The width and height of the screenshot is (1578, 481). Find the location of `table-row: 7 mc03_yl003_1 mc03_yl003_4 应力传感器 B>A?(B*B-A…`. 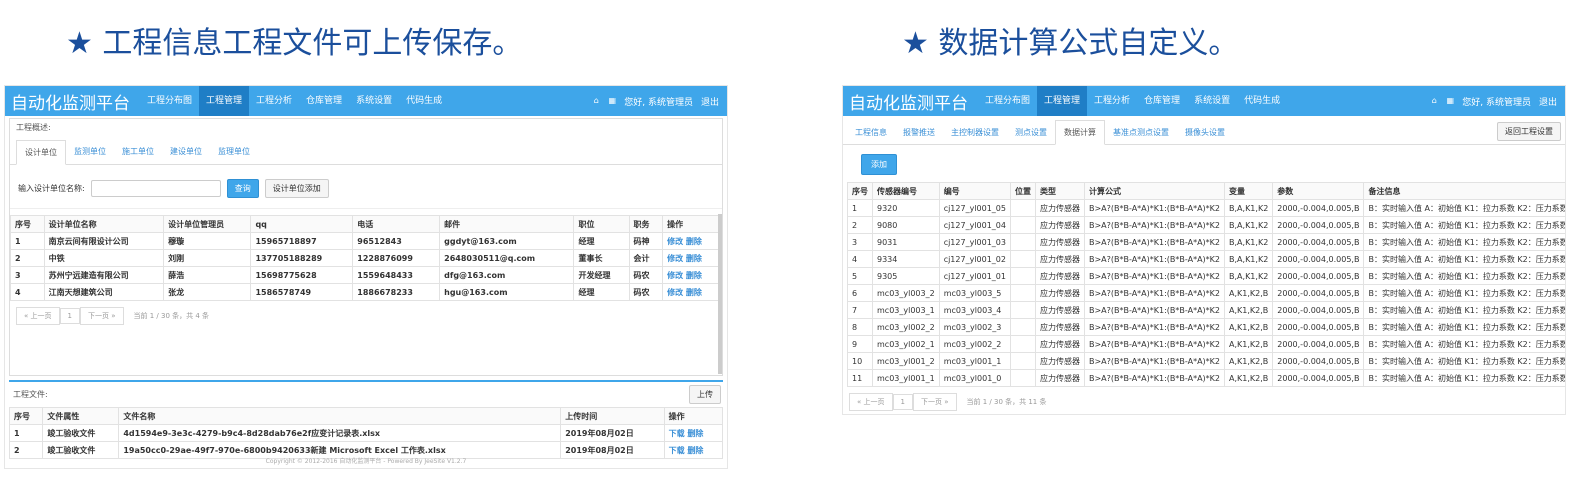

table-row: 7 mc03_yl003_1 mc03_yl003_4 应力传感器 B>A?(B*B-A… is located at coordinates (1206, 310).